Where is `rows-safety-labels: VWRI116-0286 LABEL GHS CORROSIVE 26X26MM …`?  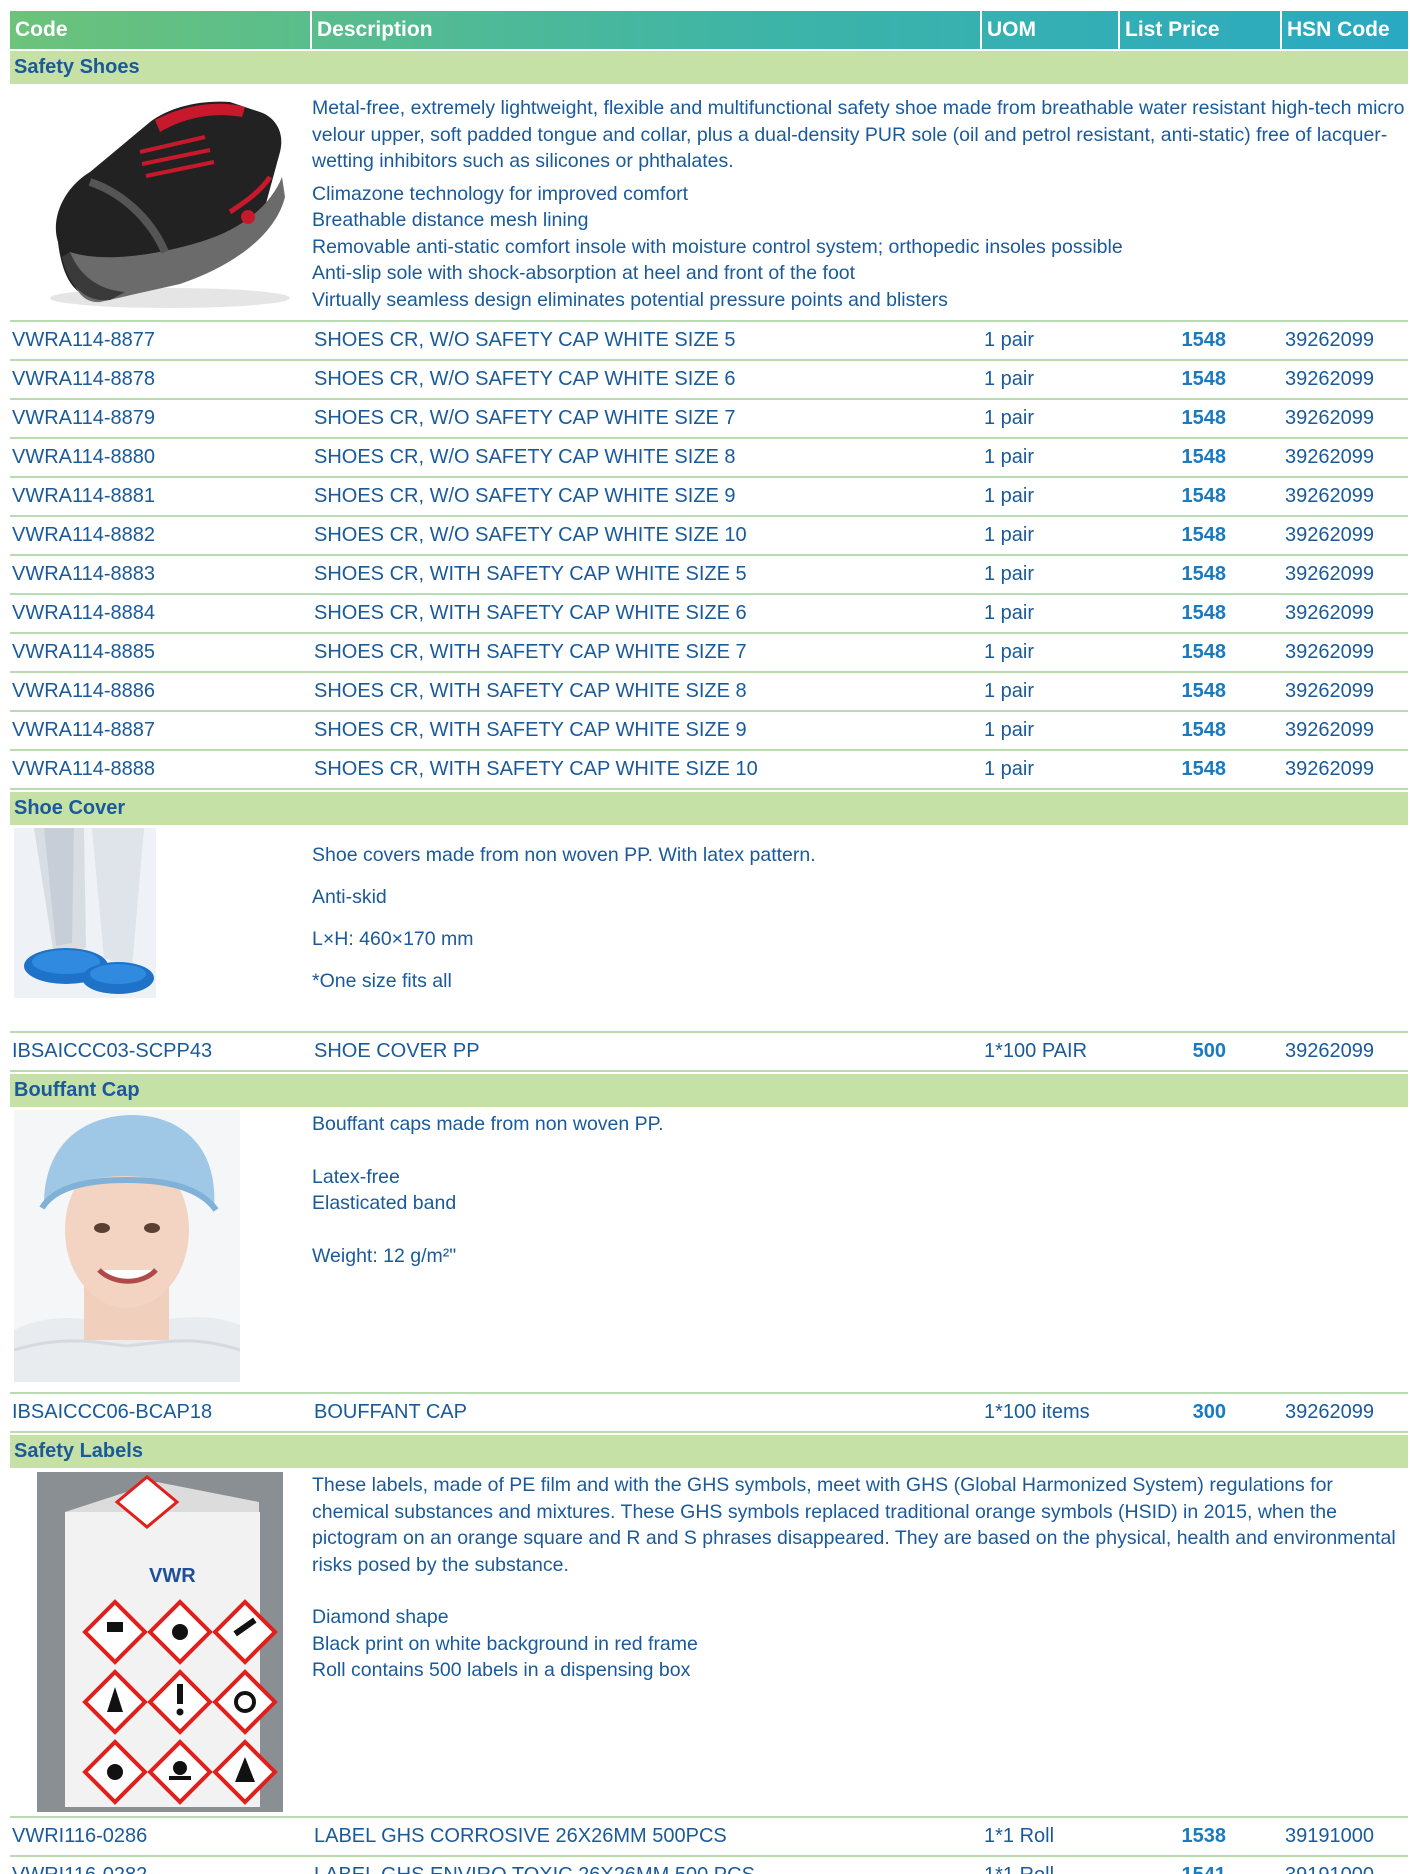
rows-safety-labels: VWRI116-0286 LABEL GHS CORROSIVE 26X26MM … is located at coordinates (709, 1845).